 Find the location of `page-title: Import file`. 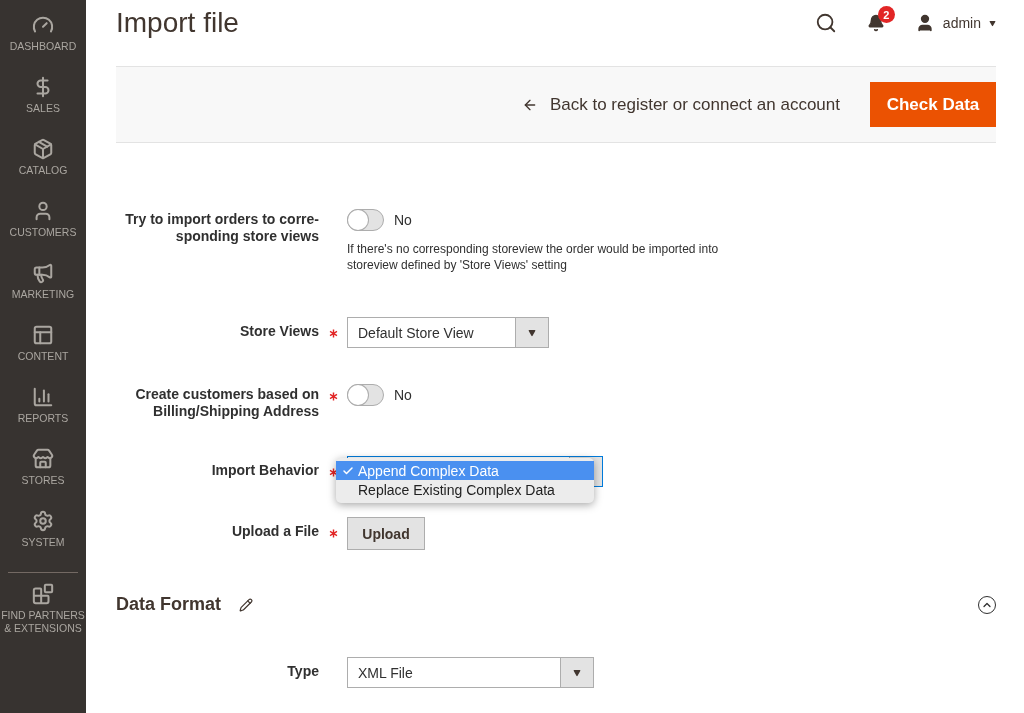

page-title: Import file is located at coordinates (178, 23).